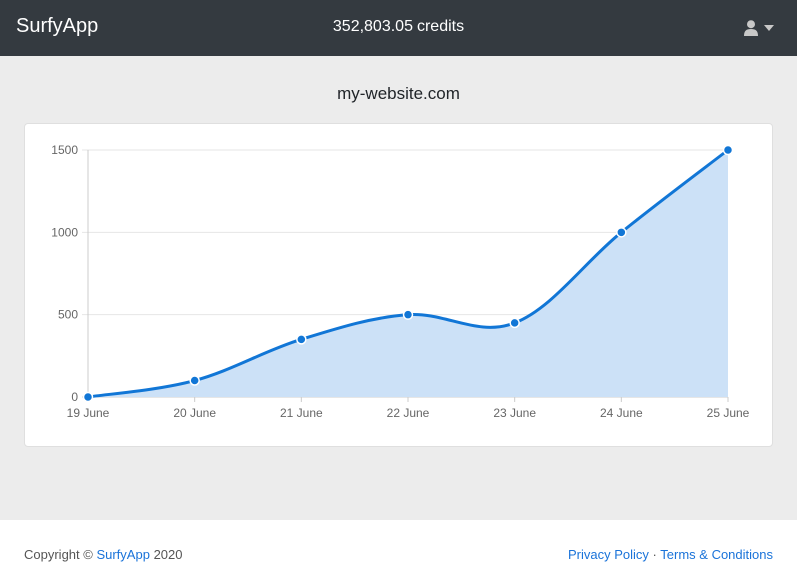 This screenshot has height=587, width=797. What do you see at coordinates (372, 26) in the screenshot?
I see `credits-value: 352,803.05` at bounding box center [372, 26].